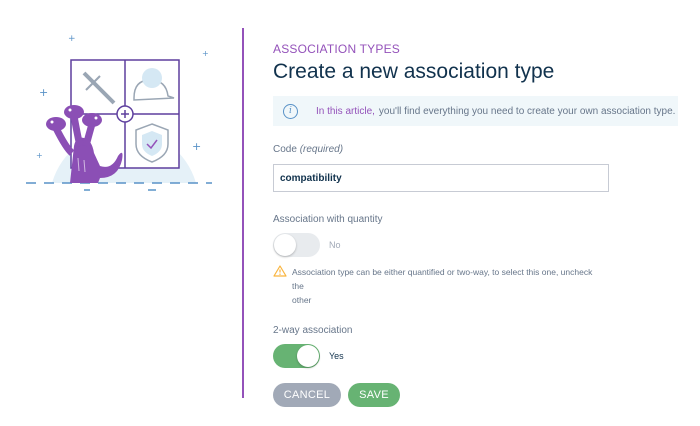  What do you see at coordinates (280, 271) in the screenshot?
I see `warning-icon` at bounding box center [280, 271].